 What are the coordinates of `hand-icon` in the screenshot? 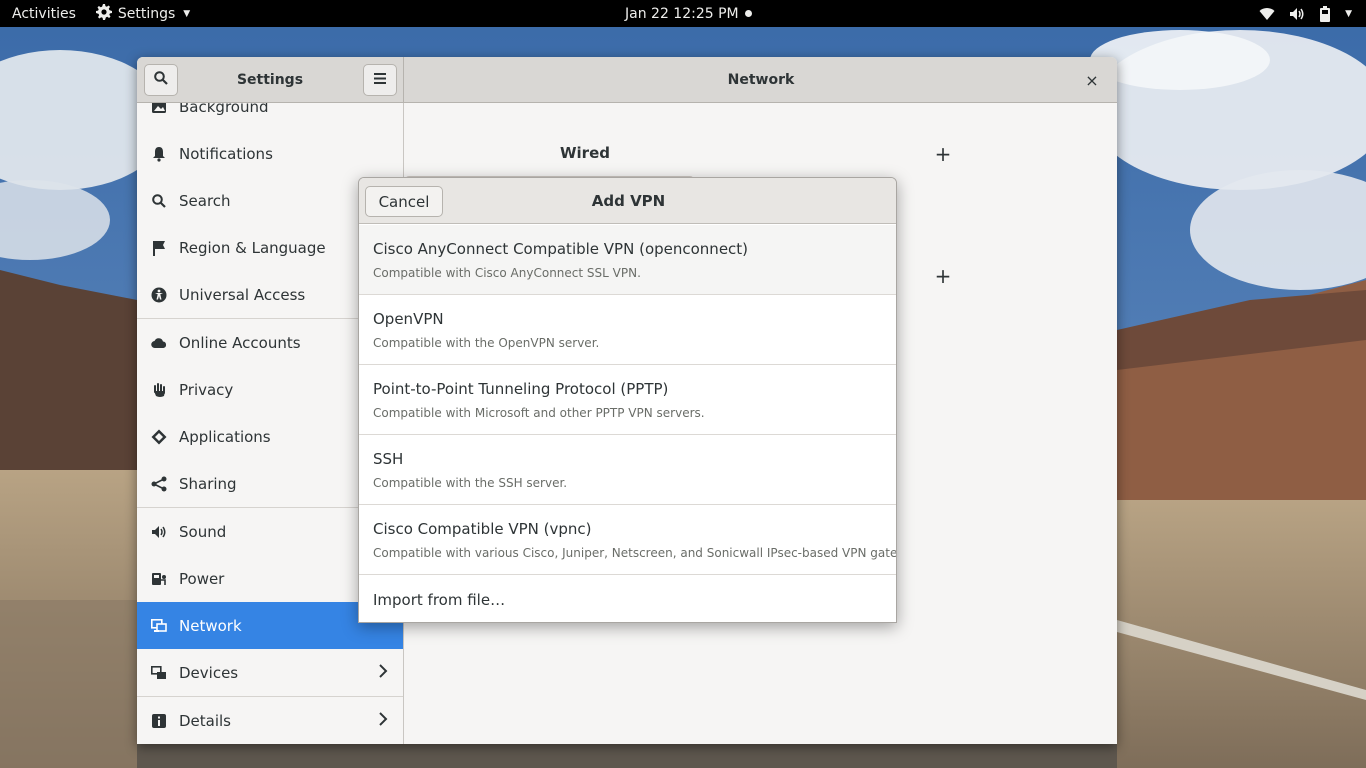 It's located at (159, 390).